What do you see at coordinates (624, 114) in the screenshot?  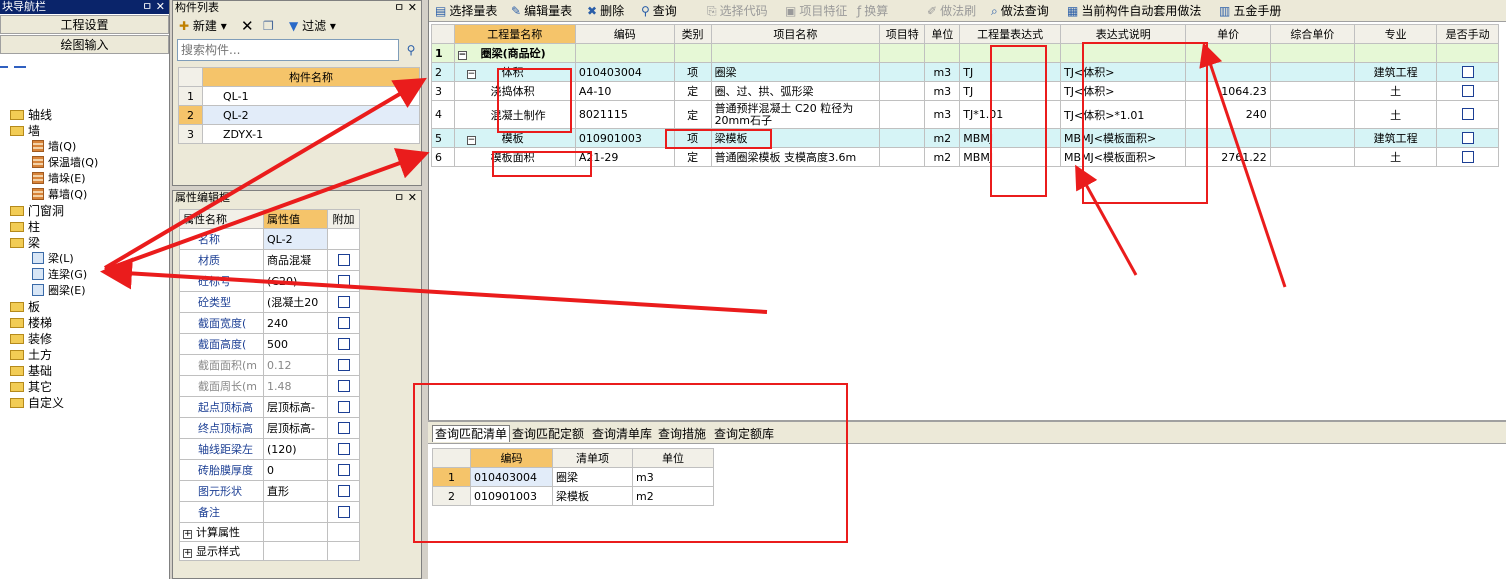 I see `code-cell: 8021115` at bounding box center [624, 114].